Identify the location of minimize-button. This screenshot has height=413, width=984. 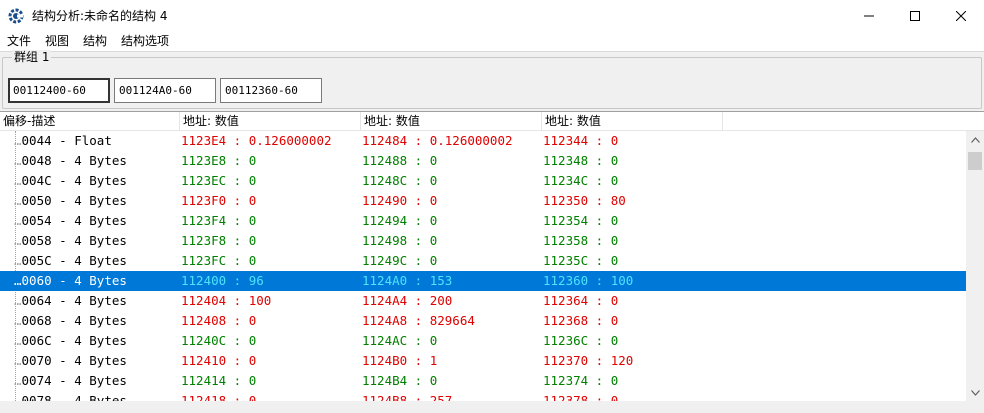
(869, 15).